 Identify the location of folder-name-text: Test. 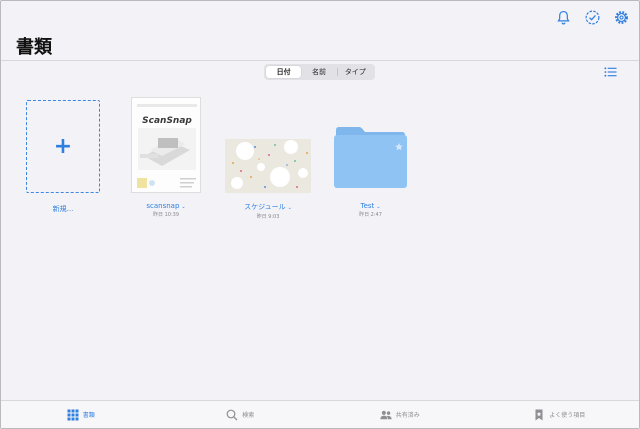
(367, 206).